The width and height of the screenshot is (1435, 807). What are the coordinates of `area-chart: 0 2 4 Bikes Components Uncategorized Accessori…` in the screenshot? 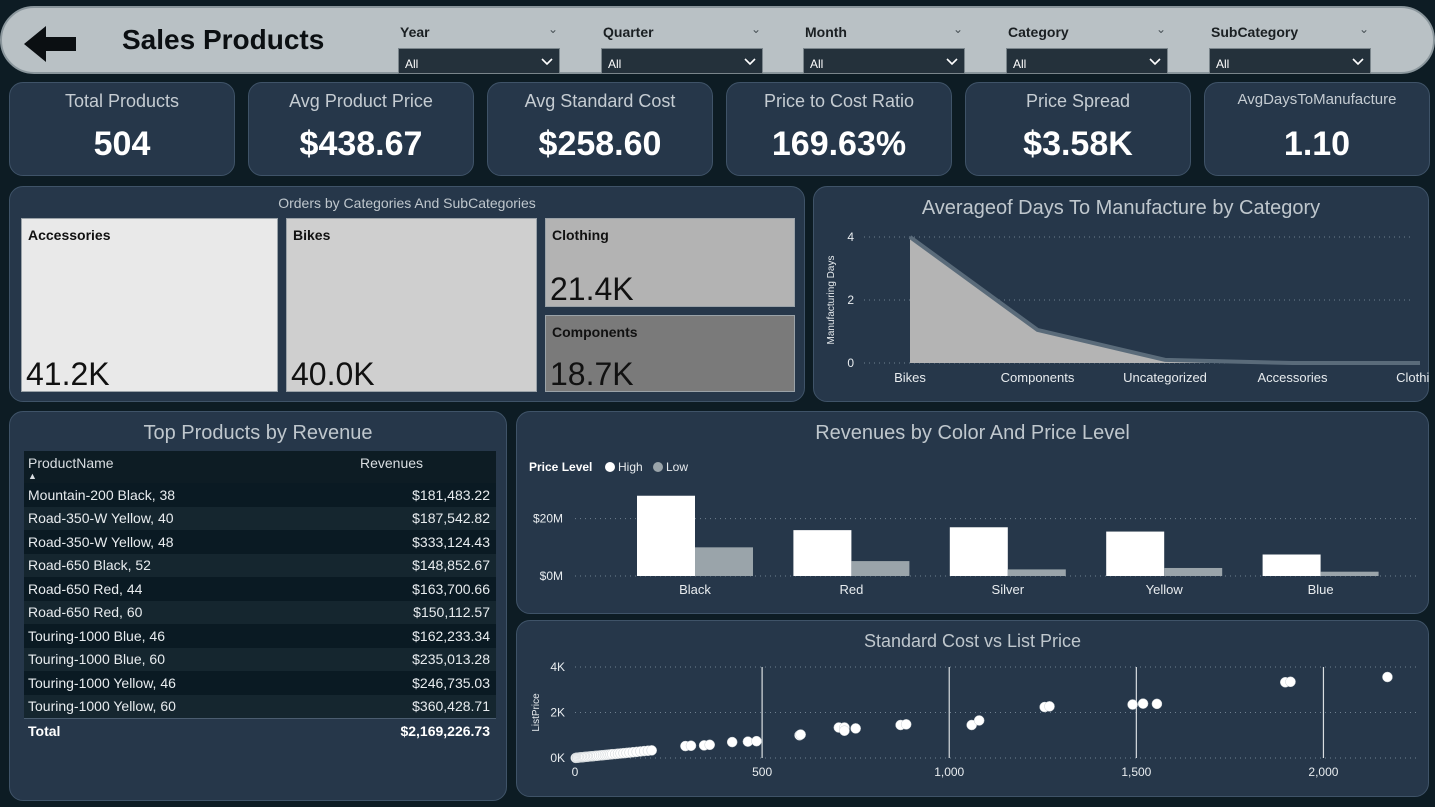 It's located at (1128, 307).